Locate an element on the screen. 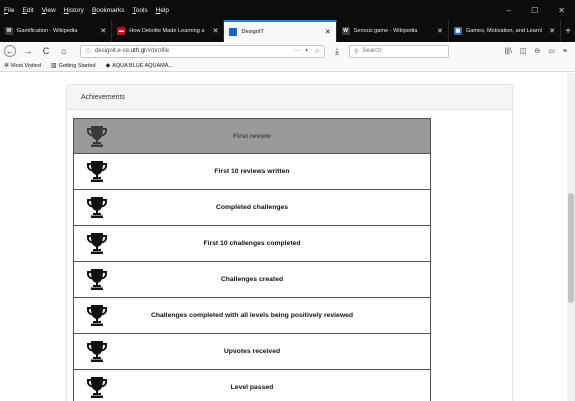 Image resolution: width=575 pixels, height=401 pixels. extension-icon: ◫ is located at coordinates (523, 51).